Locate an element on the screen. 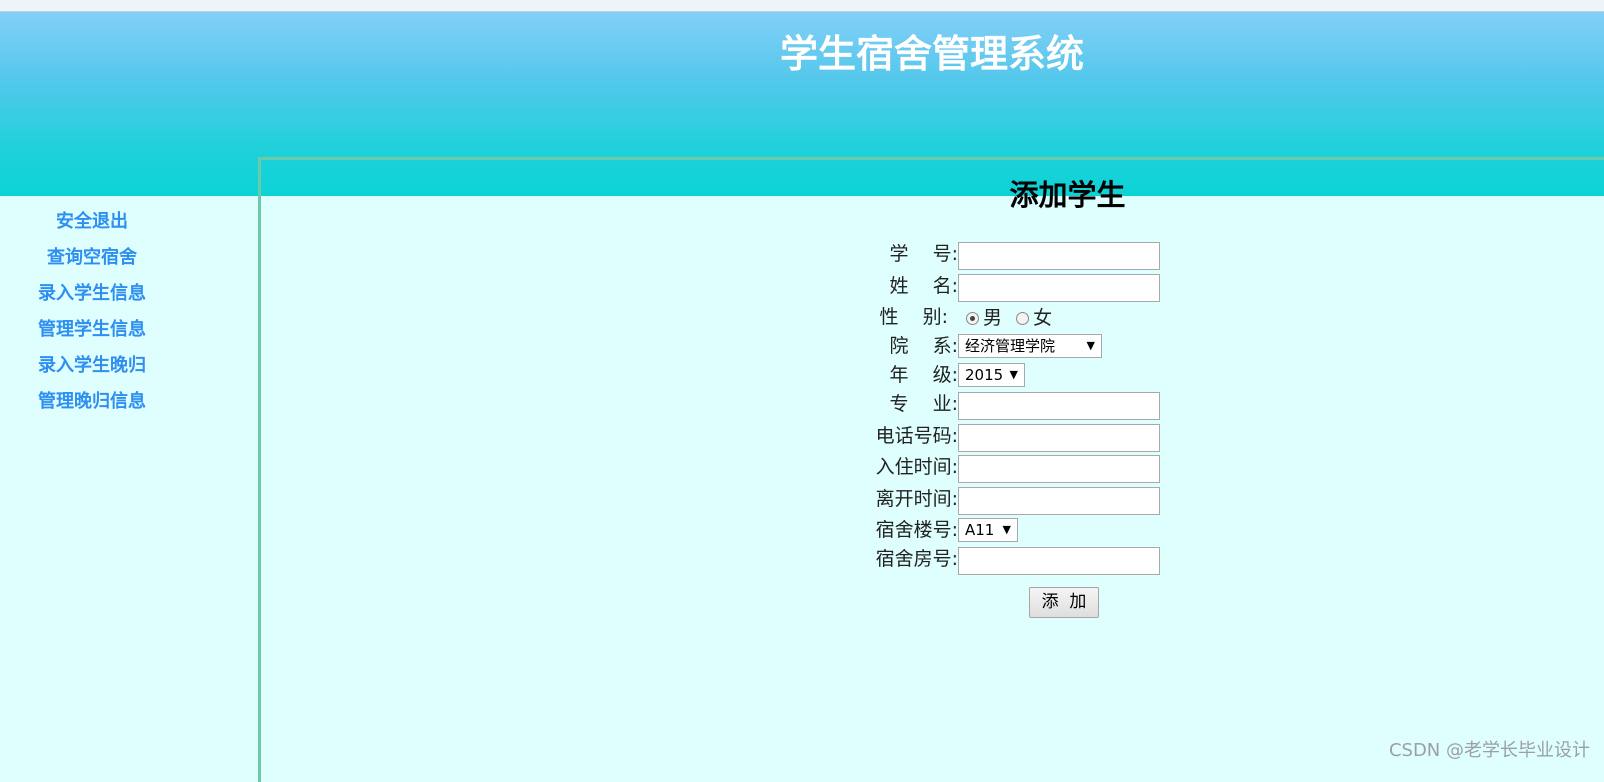 The image size is (1604, 782). grade-select-value: 2015 is located at coordinates (984, 375).